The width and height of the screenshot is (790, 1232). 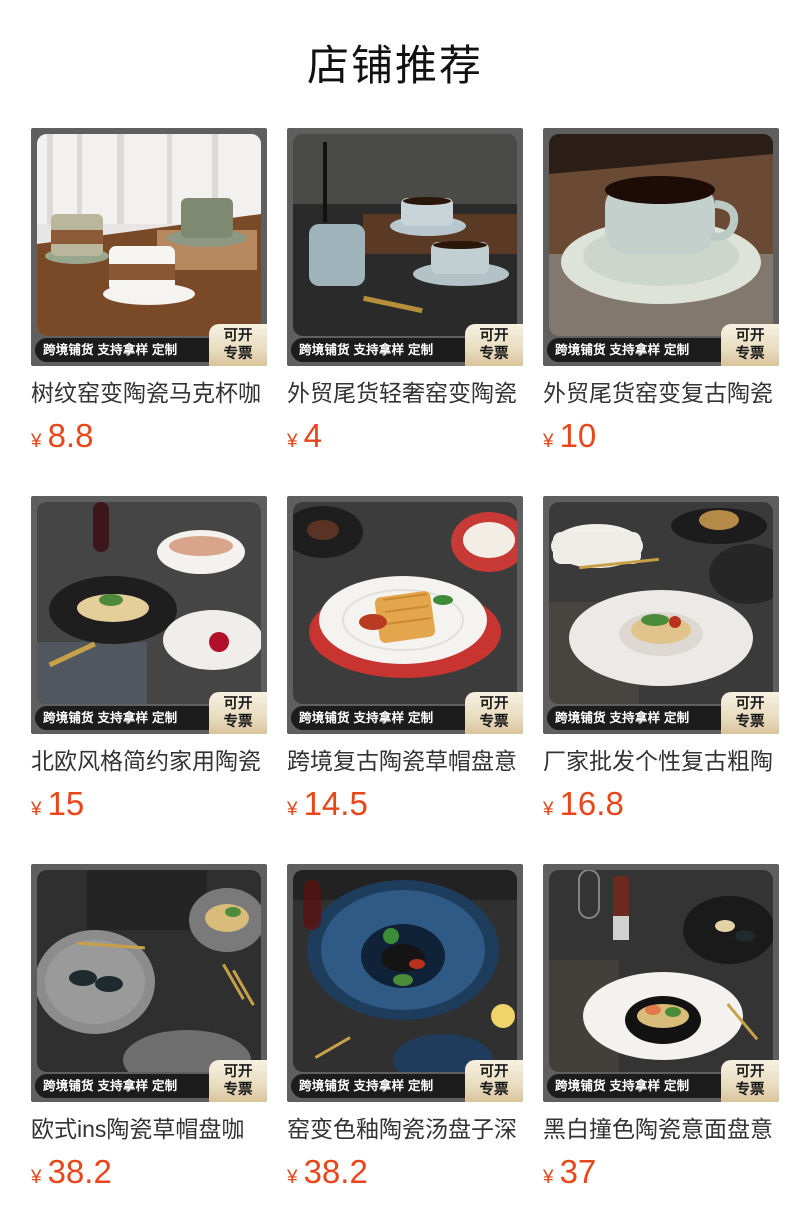 I want to click on product-title: 黑白撞色陶瓷意面盘意, so click(x=661, y=1129).